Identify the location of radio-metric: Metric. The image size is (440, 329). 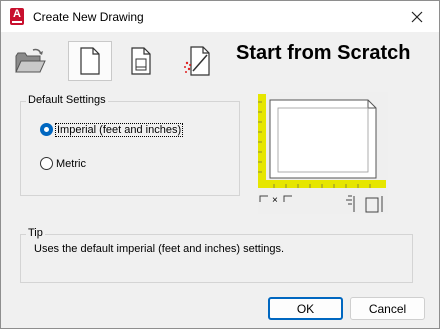
(63, 163).